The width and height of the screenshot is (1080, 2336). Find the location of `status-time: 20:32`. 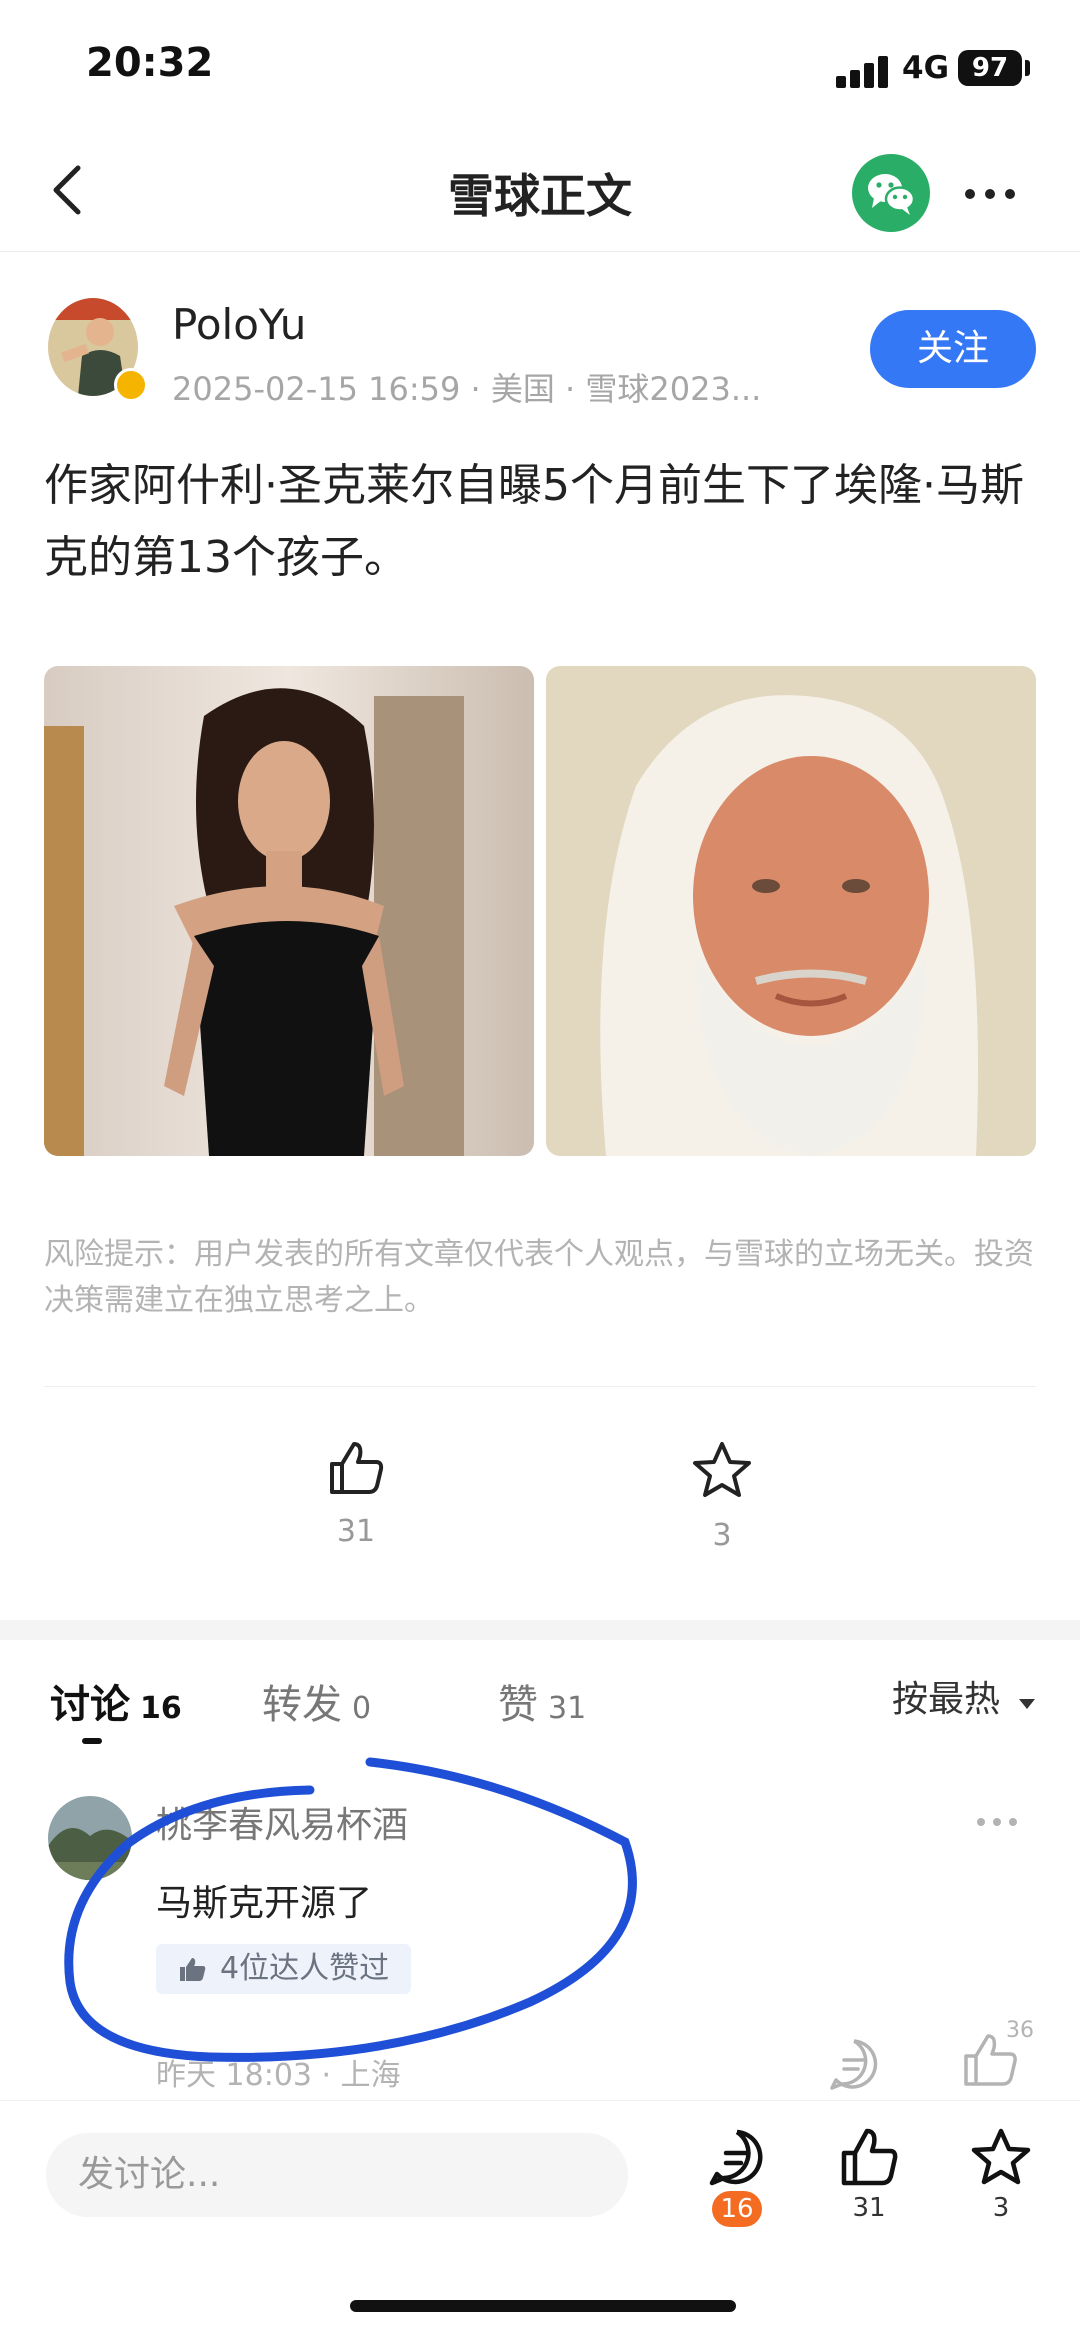

status-time: 20:32 is located at coordinates (150, 63).